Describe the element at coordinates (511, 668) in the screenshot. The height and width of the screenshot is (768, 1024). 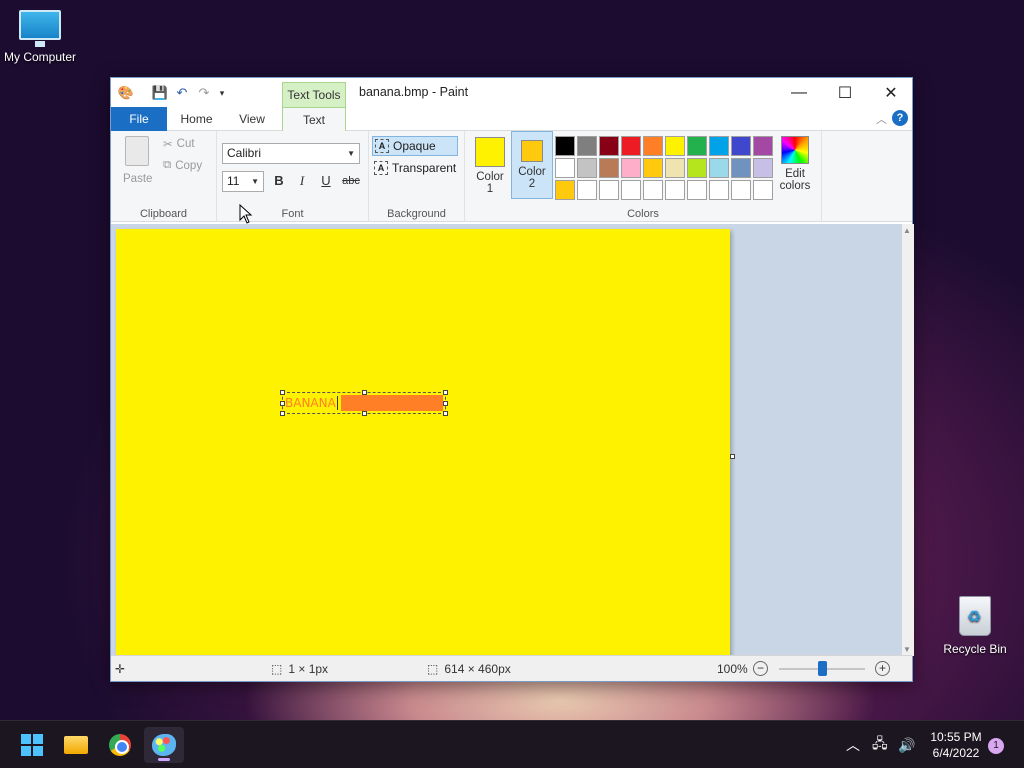
I see `status-bar: ✛ ⬚ 1 × 1px ⬚ 614 × 460px 100% − +` at that location.